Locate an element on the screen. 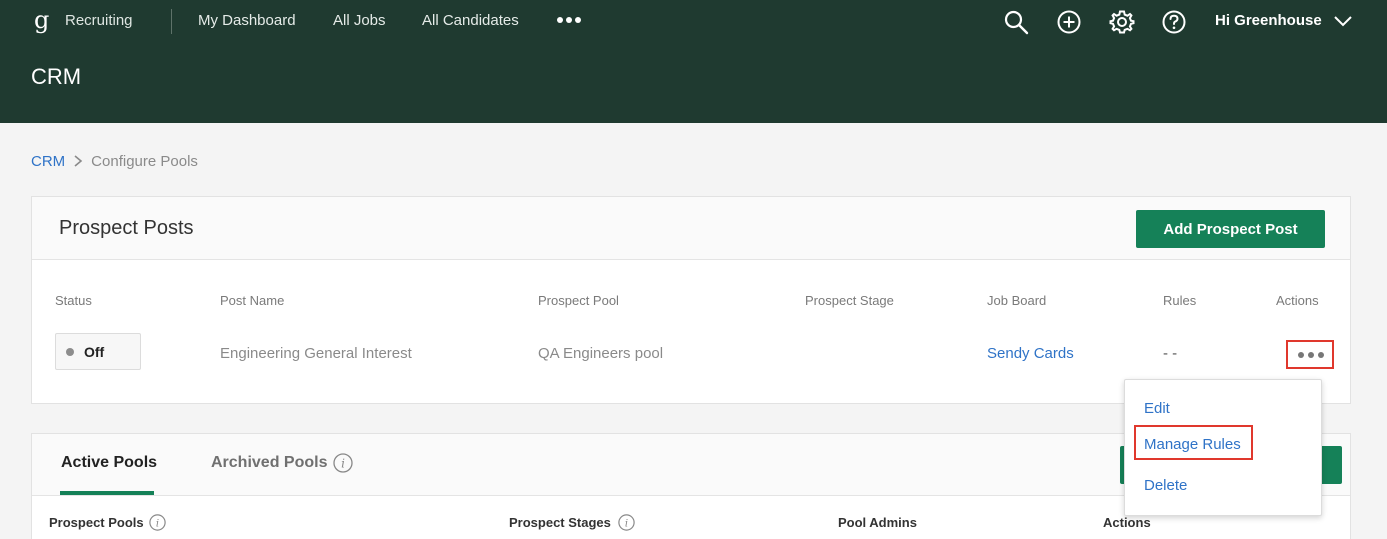 This screenshot has width=1387, height=539. add-icon is located at coordinates (1069, 22).